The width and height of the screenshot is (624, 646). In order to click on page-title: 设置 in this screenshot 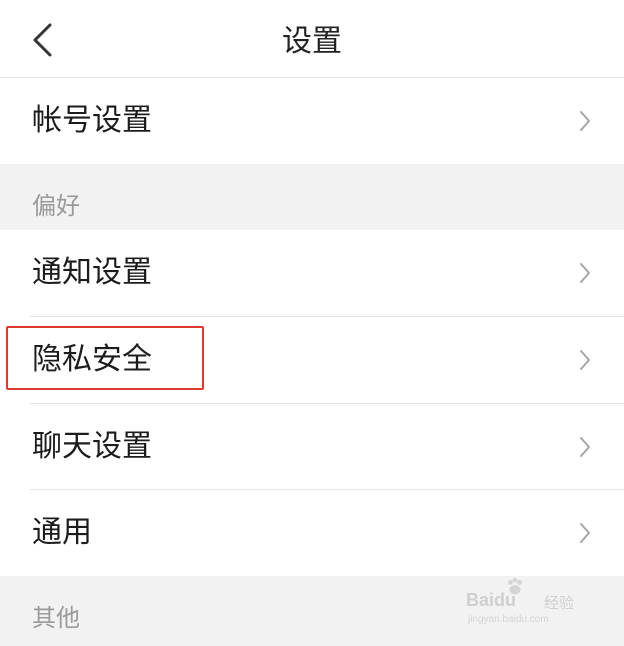, I will do `click(312, 41)`.